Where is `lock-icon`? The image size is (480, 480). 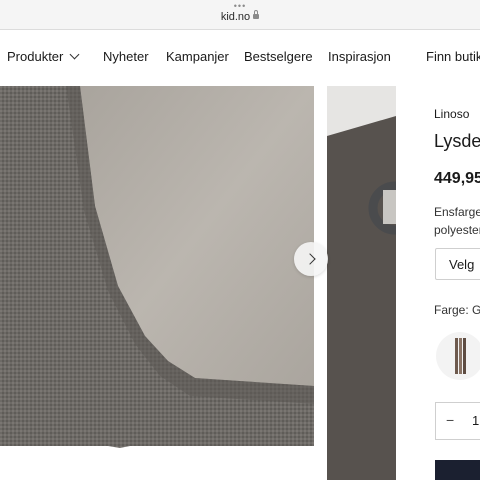
lock-icon is located at coordinates (256, 14).